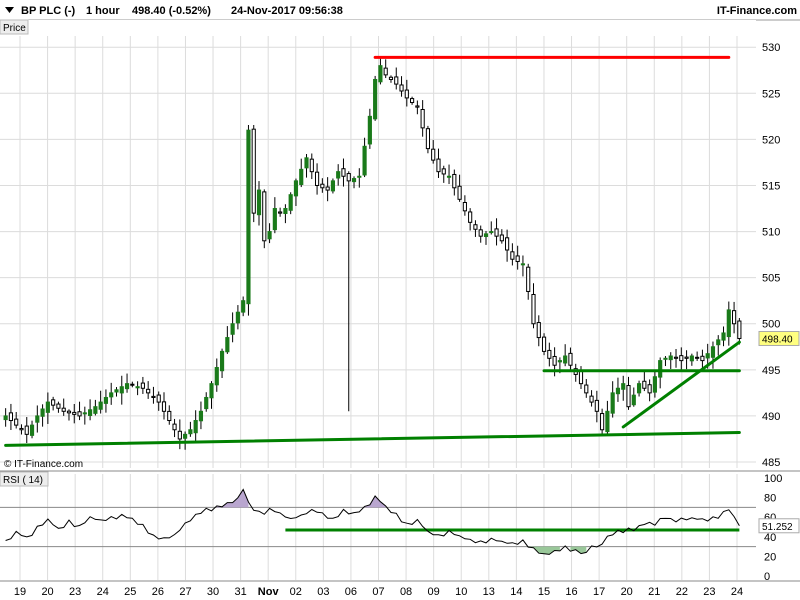  Describe the element at coordinates (47, 592) in the screenshot. I see `time-tick-label: 20` at that location.